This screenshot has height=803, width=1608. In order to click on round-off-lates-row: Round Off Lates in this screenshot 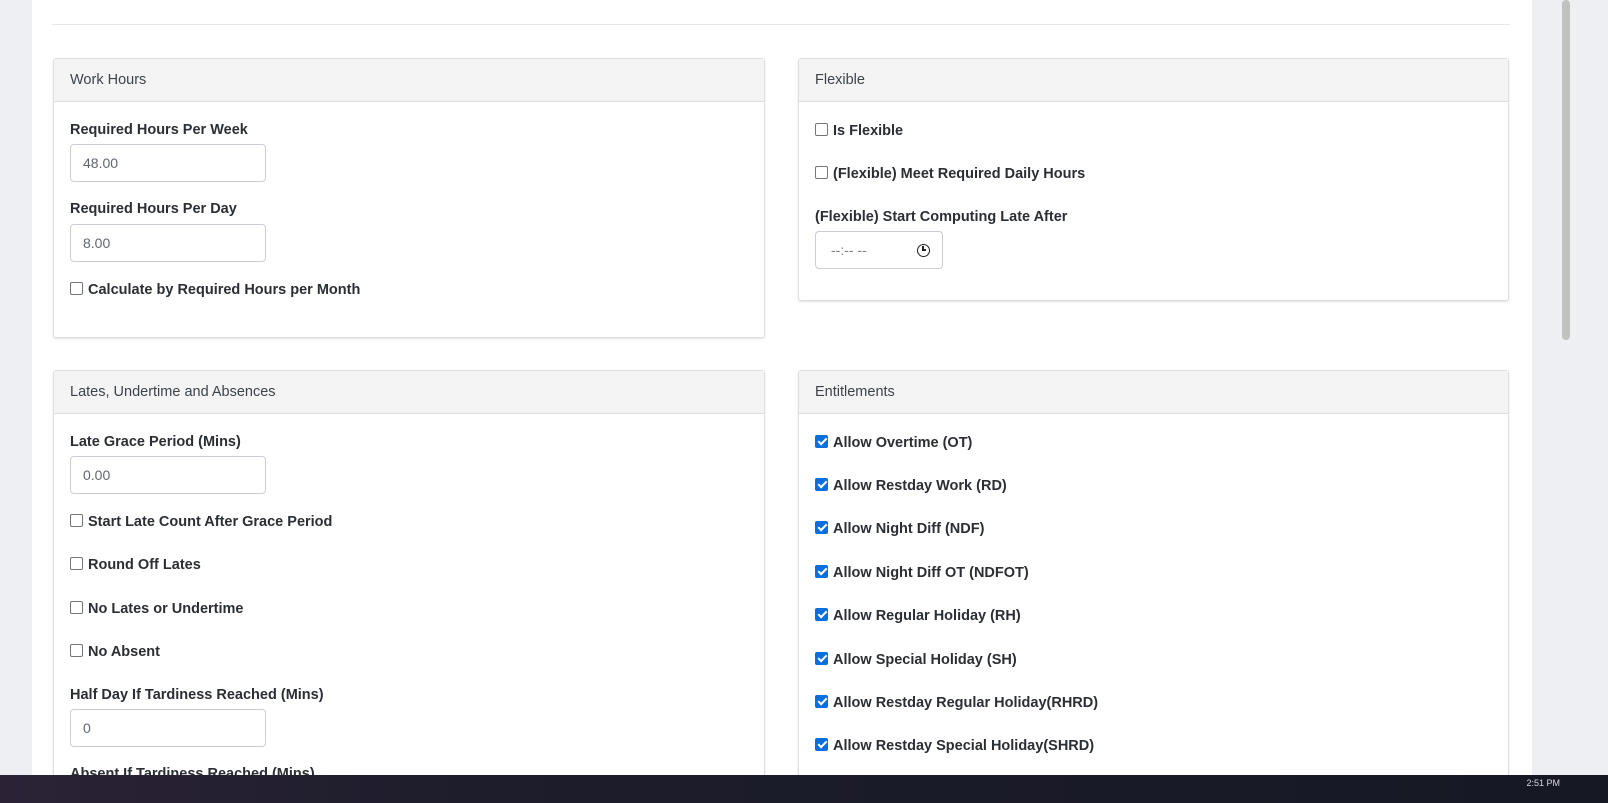, I will do `click(135, 564)`.